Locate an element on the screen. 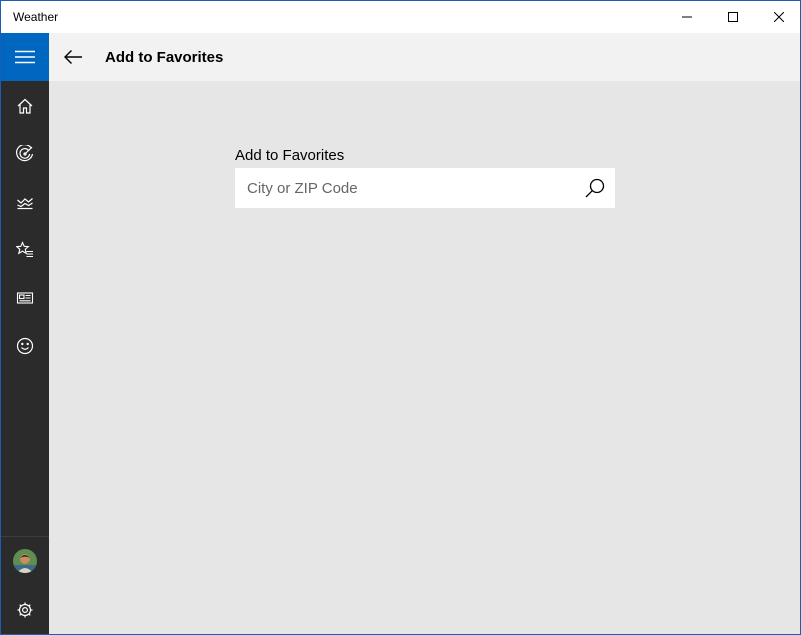  back-arrow-icon is located at coordinates (73, 57).